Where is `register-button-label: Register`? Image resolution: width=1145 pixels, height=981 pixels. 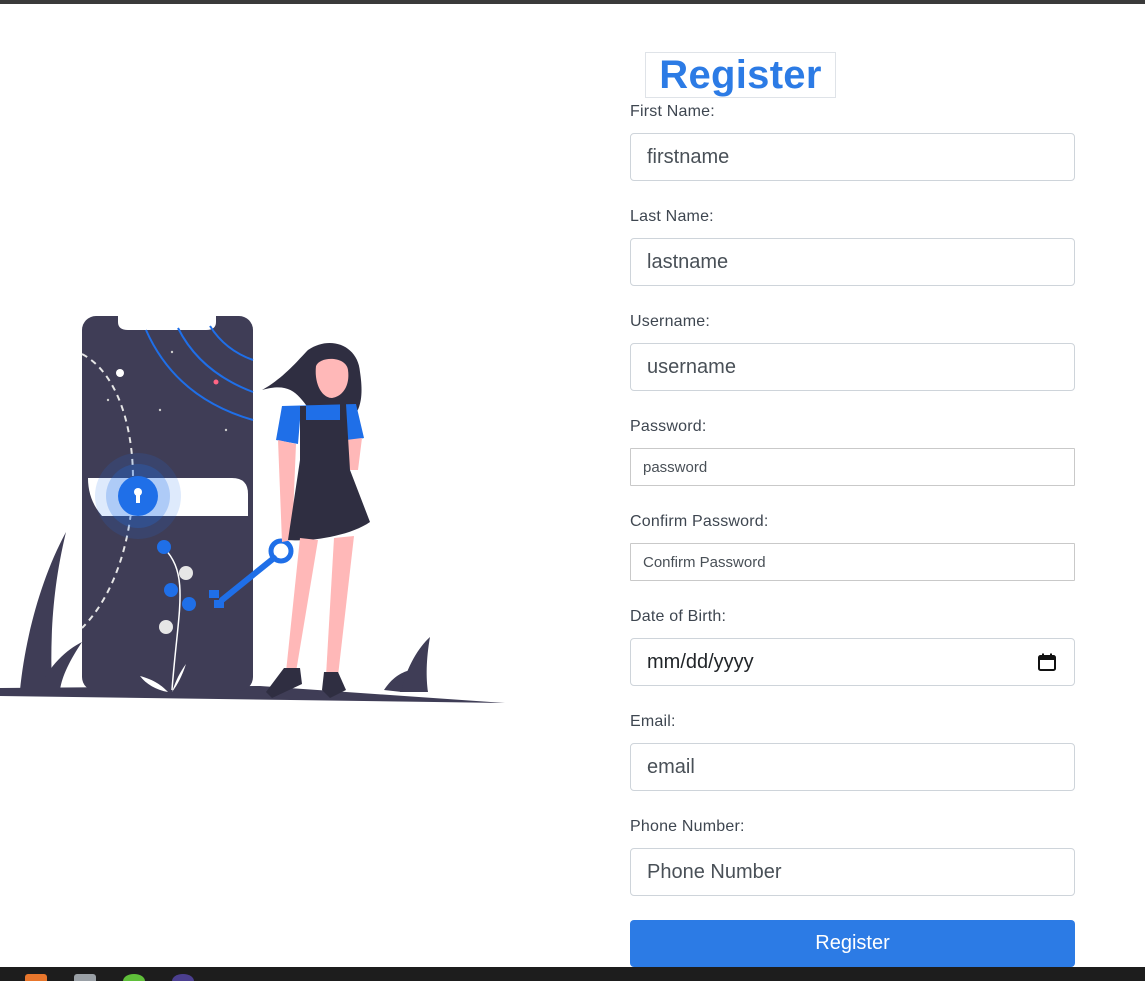
register-button-label: Register is located at coordinates (852, 943).